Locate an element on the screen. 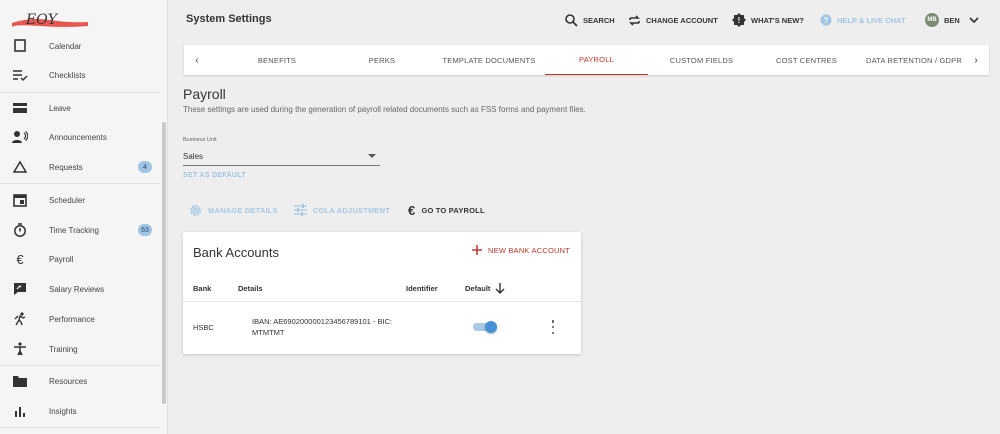  column-header-bank: Bank is located at coordinates (202, 288).